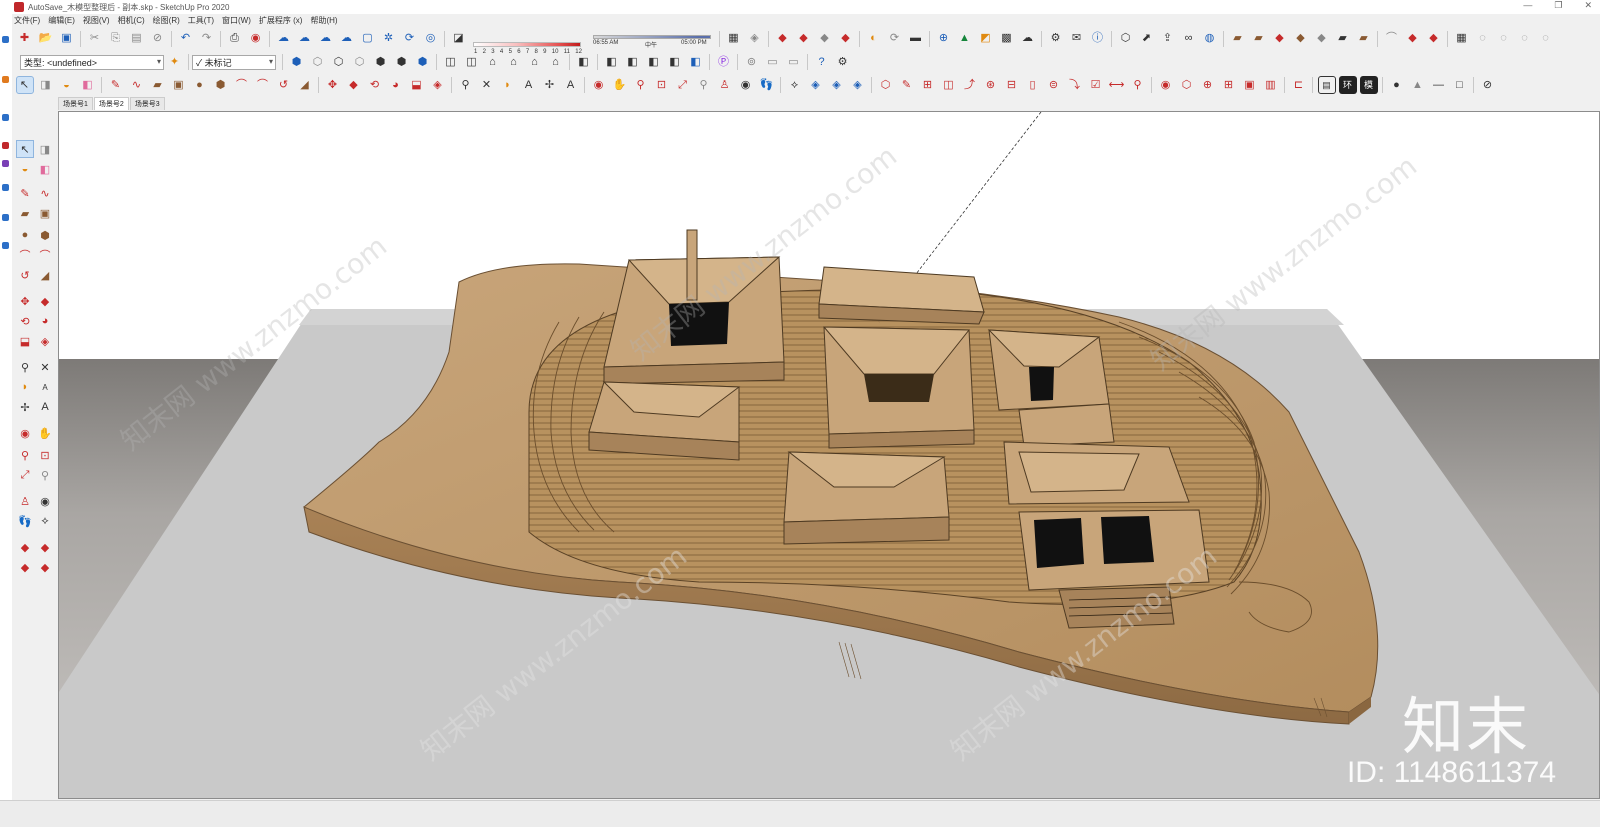  I want to click on prev-icon: ⚲, so click(45, 475).